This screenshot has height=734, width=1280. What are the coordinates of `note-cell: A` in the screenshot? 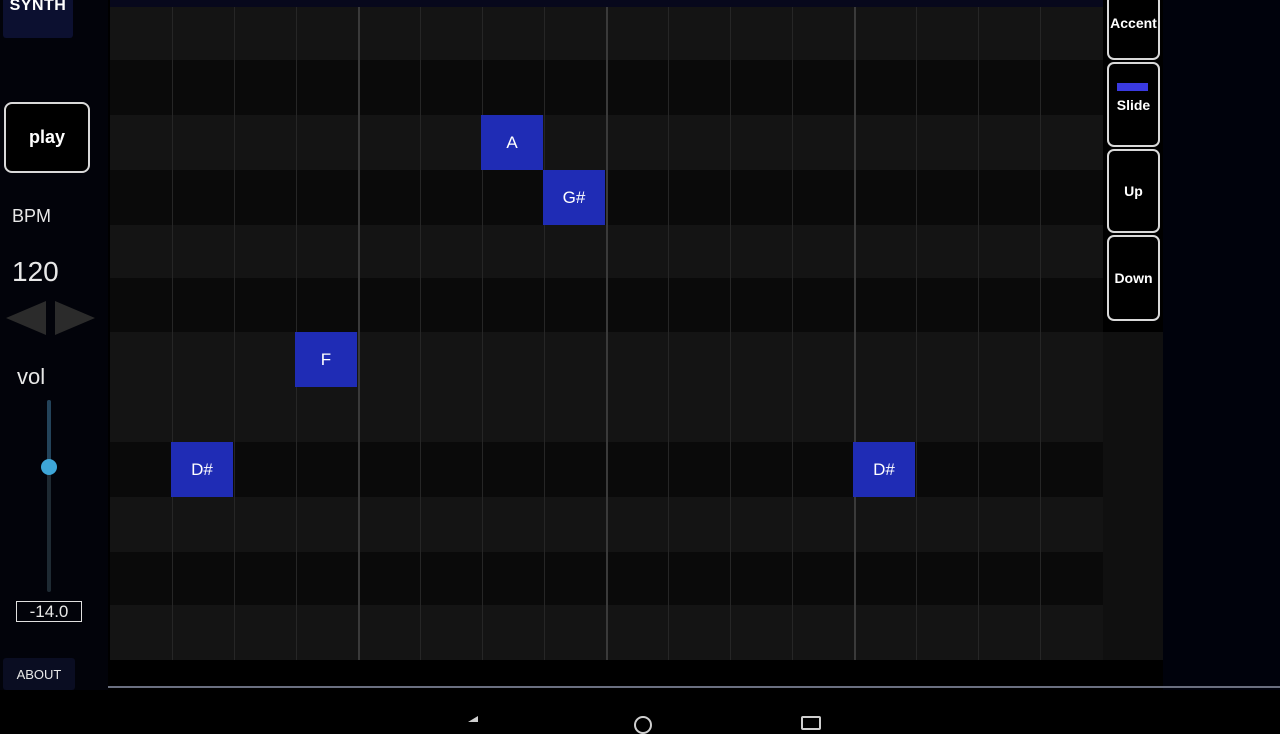 It's located at (512, 142).